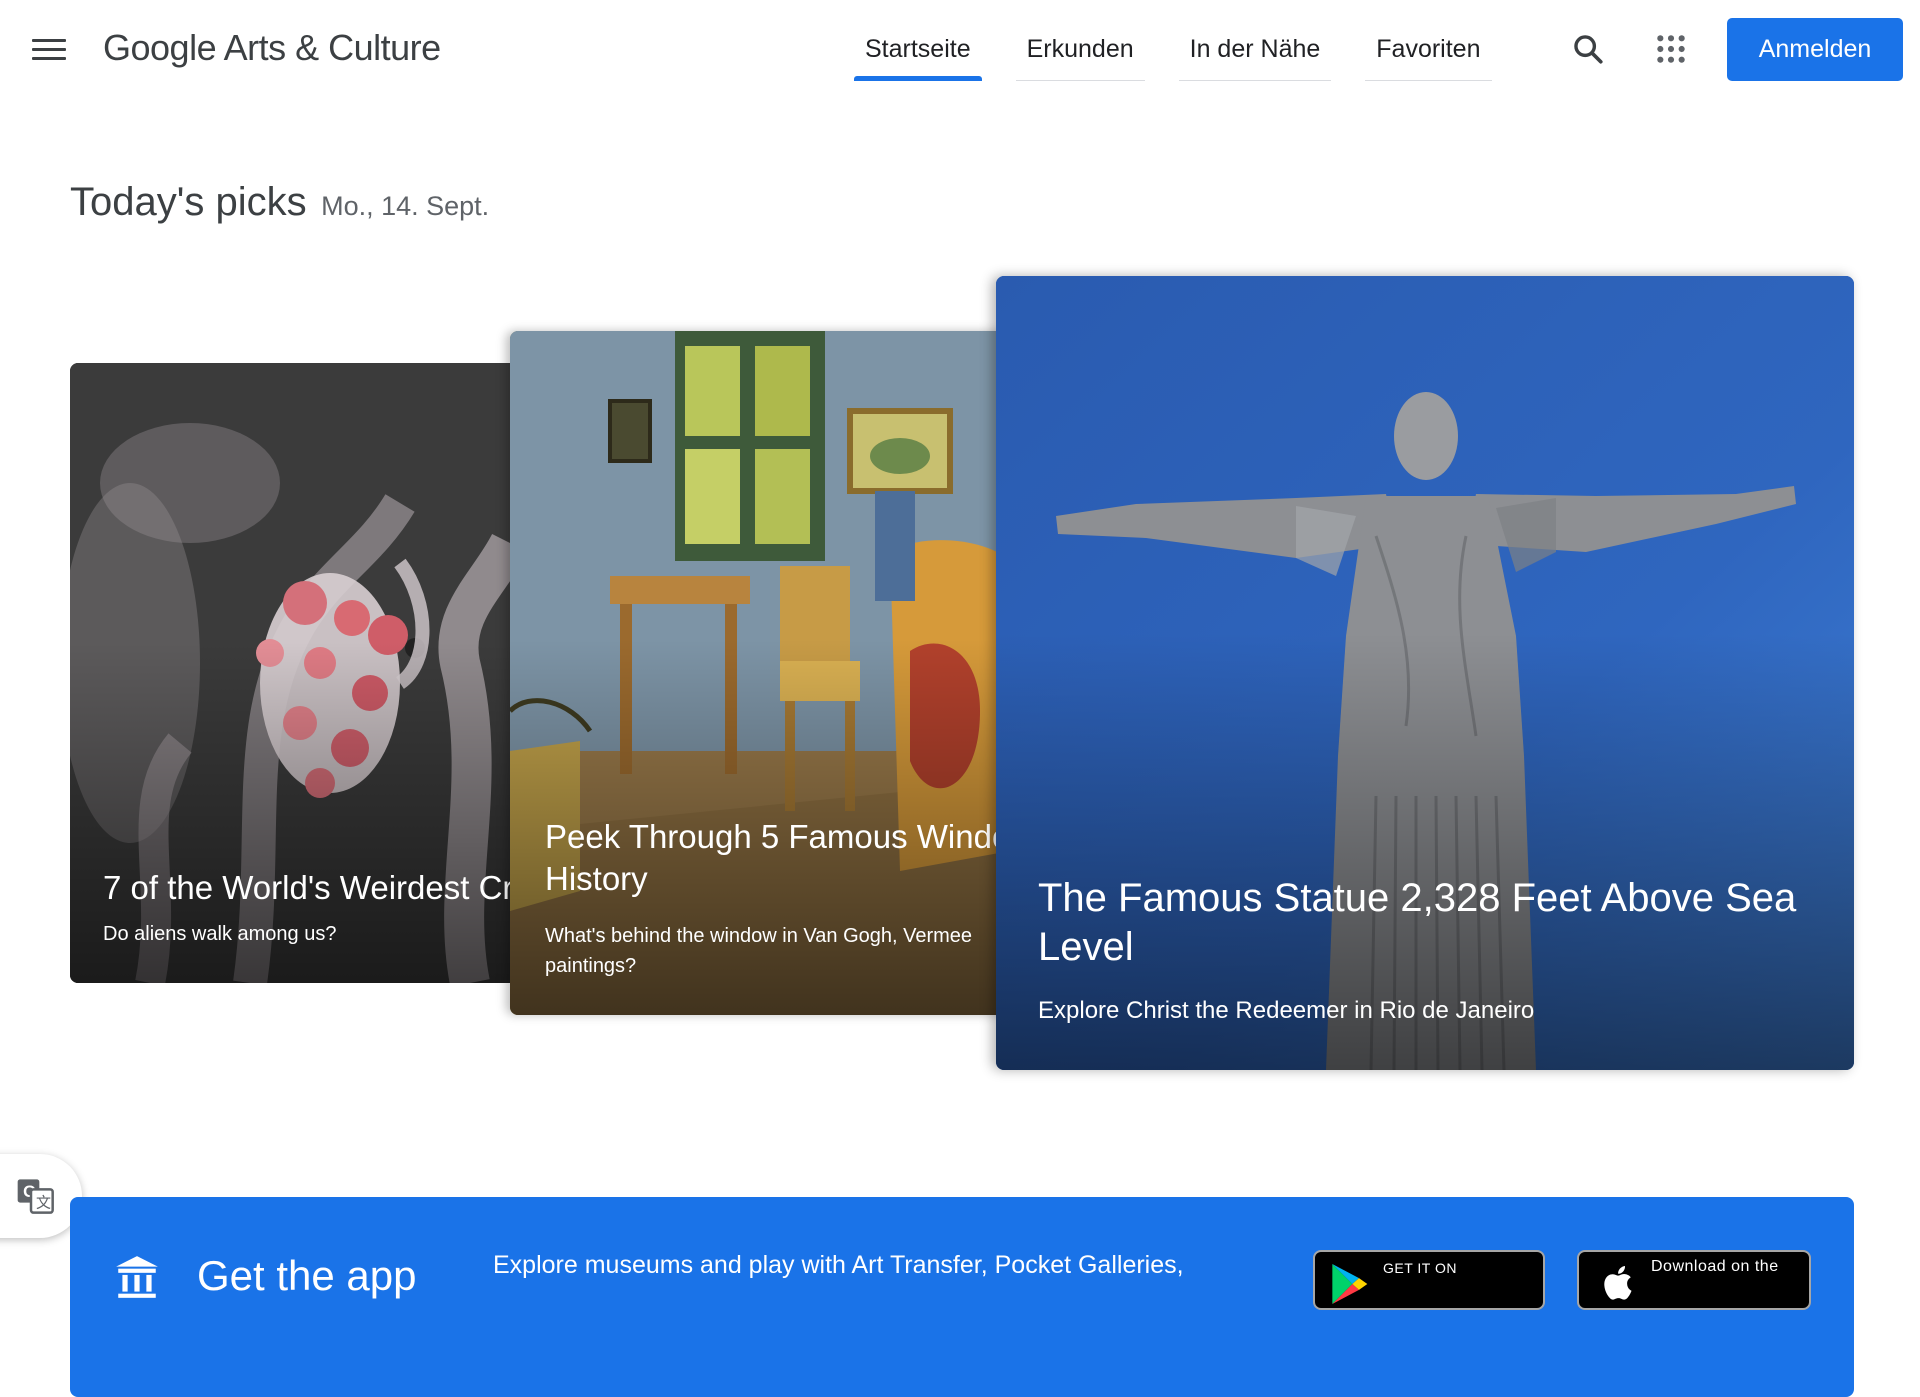  Describe the element at coordinates (596, 878) in the screenshot. I see `card-title-line-2: History` at that location.